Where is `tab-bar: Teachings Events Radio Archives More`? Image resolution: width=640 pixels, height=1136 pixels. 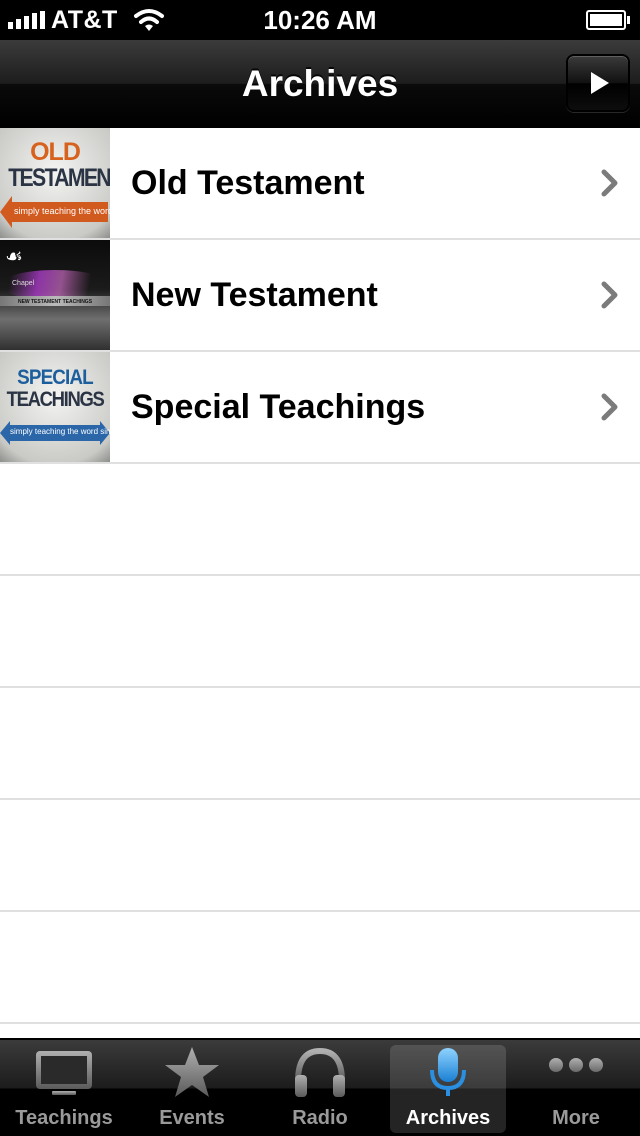 tab-bar: Teachings Events Radio Archives More is located at coordinates (320, 1087).